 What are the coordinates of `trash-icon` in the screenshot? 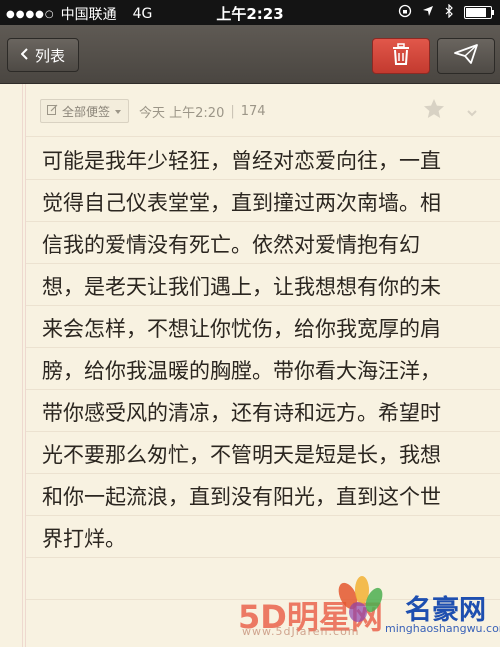 It's located at (401, 56).